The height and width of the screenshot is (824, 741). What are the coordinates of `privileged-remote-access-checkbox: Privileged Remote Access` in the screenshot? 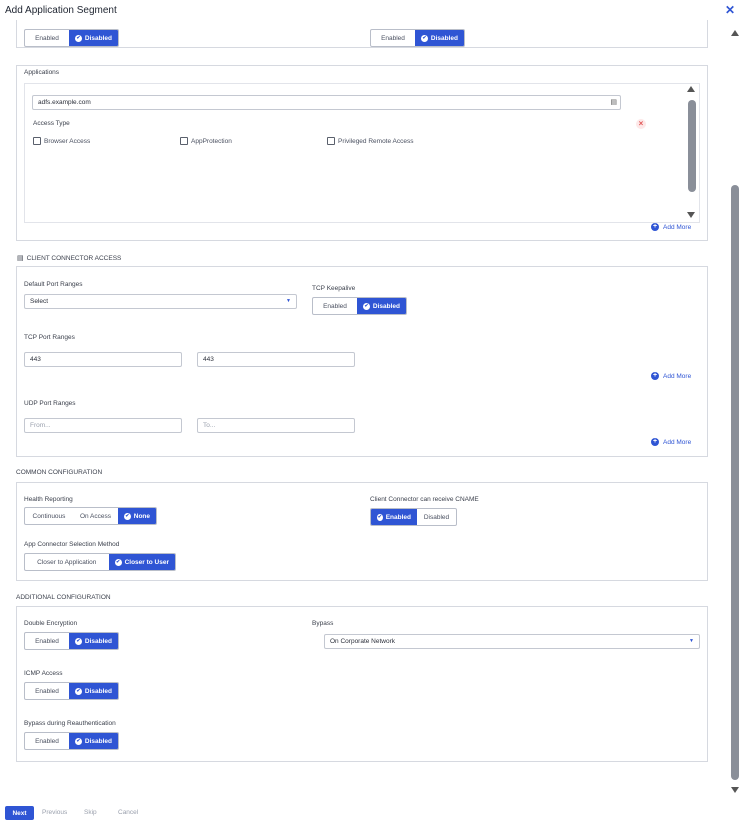 It's located at (370, 141).